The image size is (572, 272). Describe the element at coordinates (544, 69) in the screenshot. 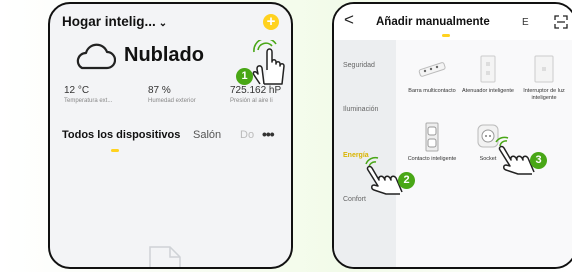

I see `light-switch-icon` at that location.